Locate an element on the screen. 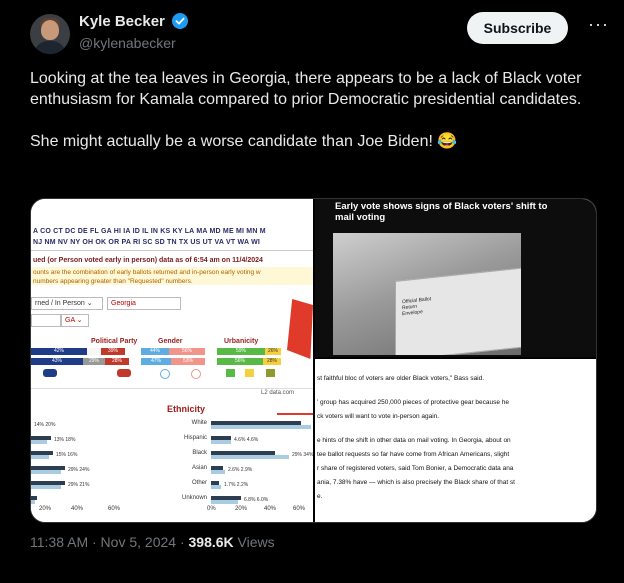 Image resolution: width=624 pixels, height=583 pixels. state-code-select: GA ⌄ is located at coordinates (75, 320).